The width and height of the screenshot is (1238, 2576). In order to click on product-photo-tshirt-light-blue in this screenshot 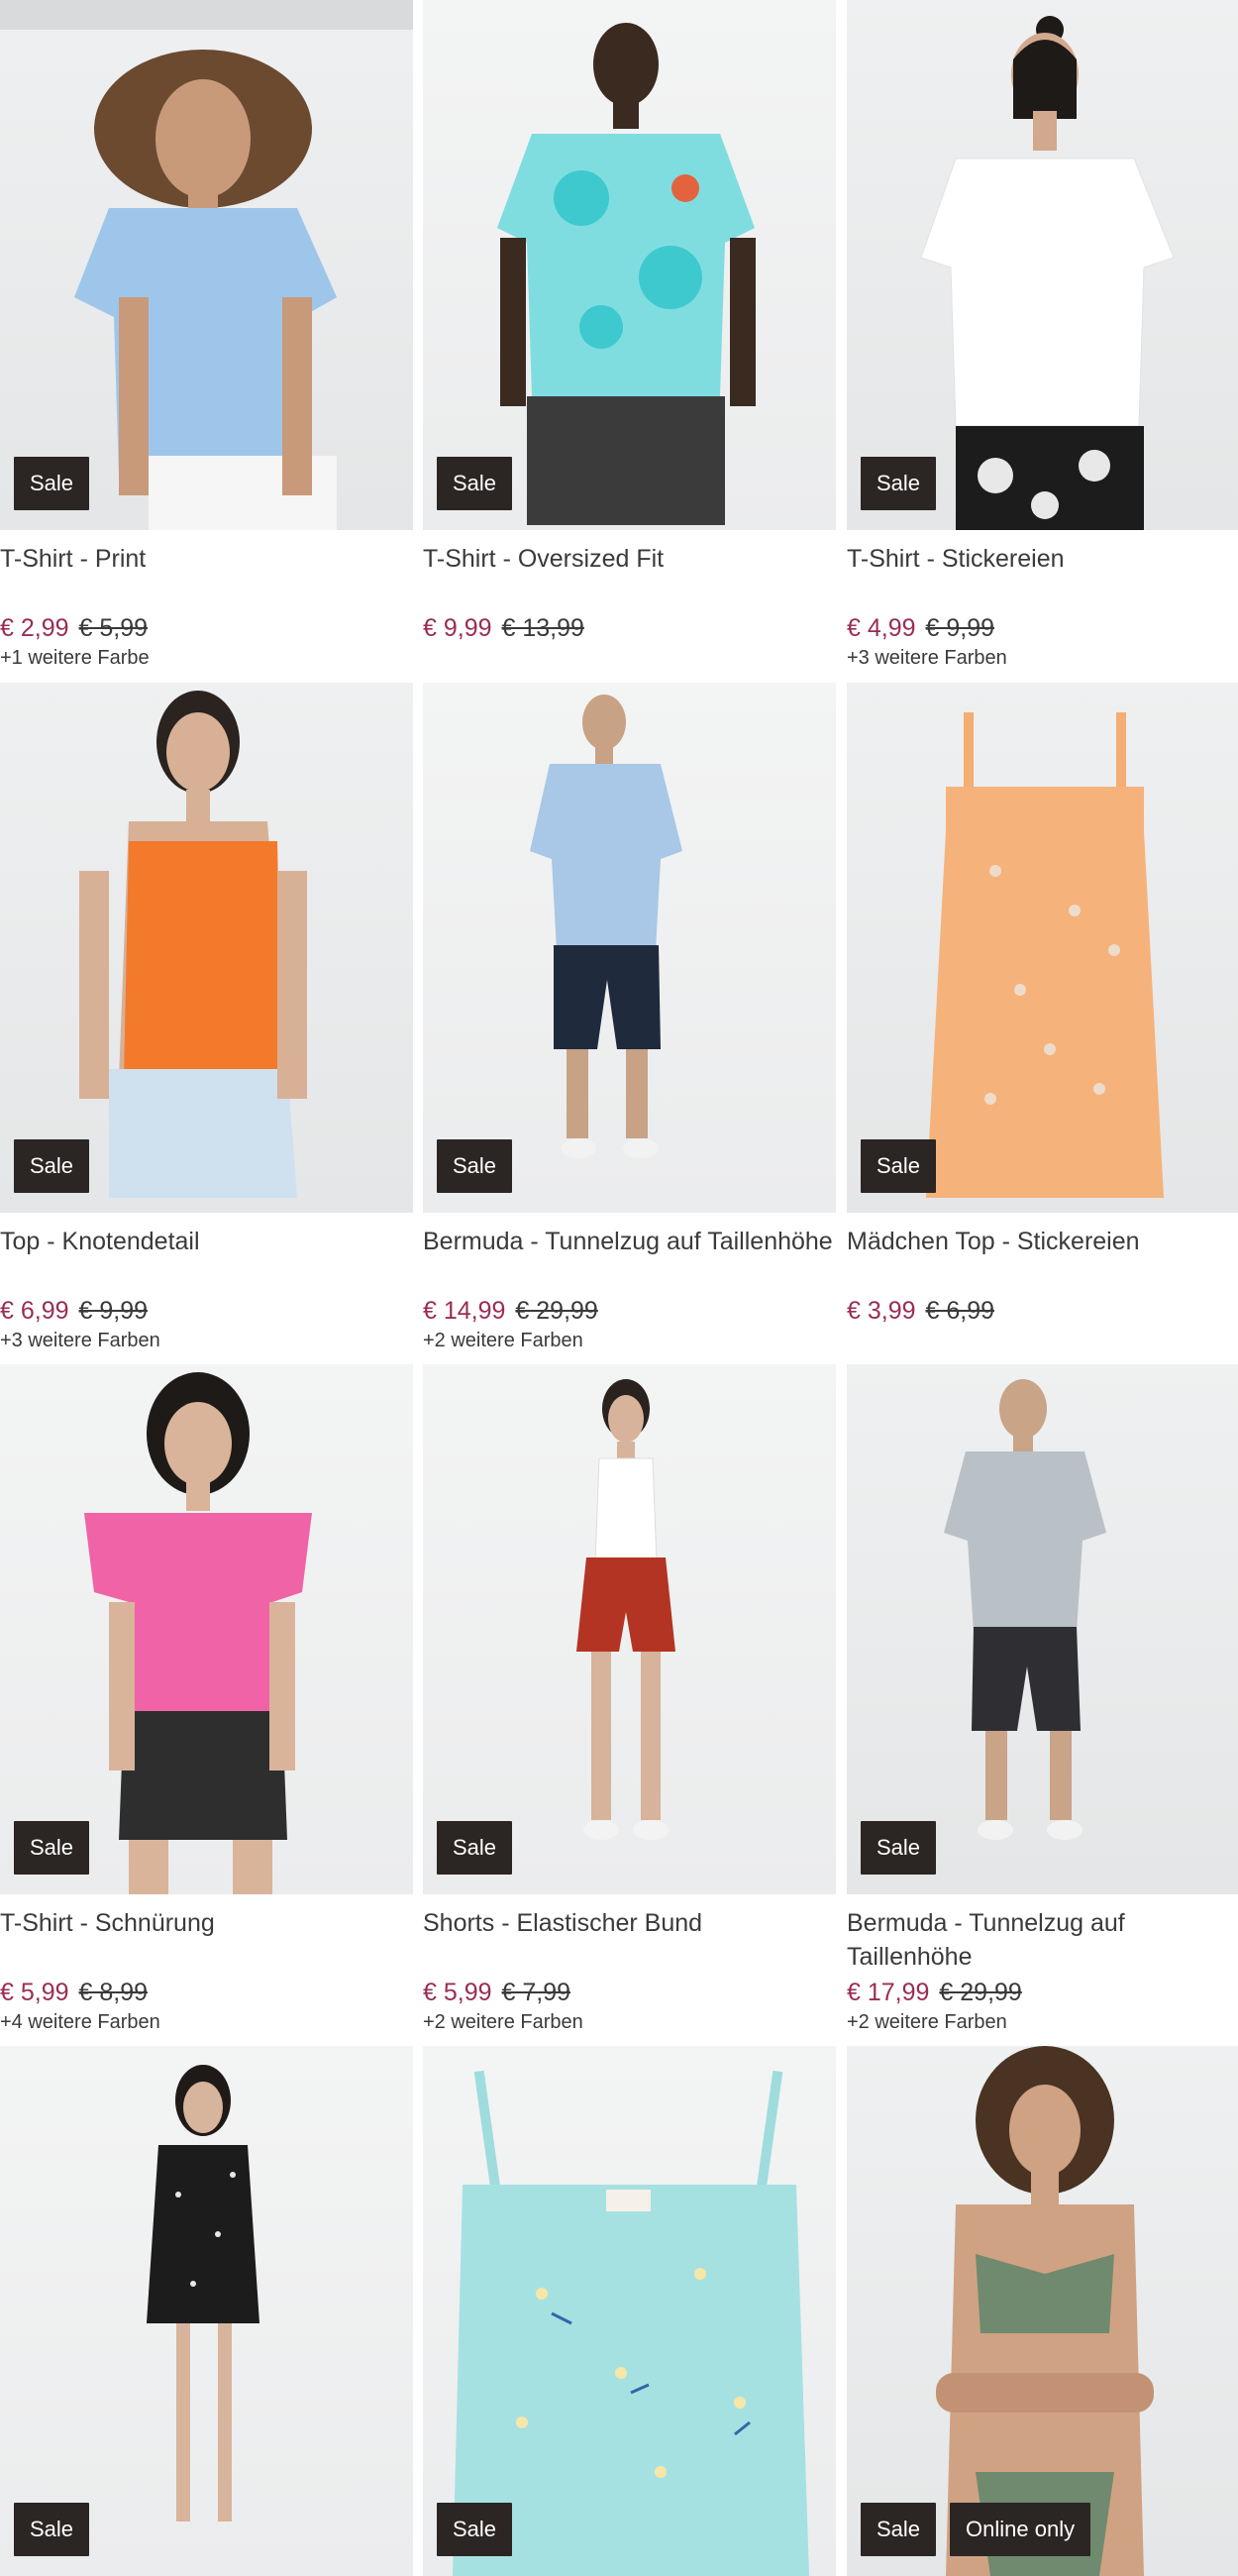, I will do `click(206, 265)`.